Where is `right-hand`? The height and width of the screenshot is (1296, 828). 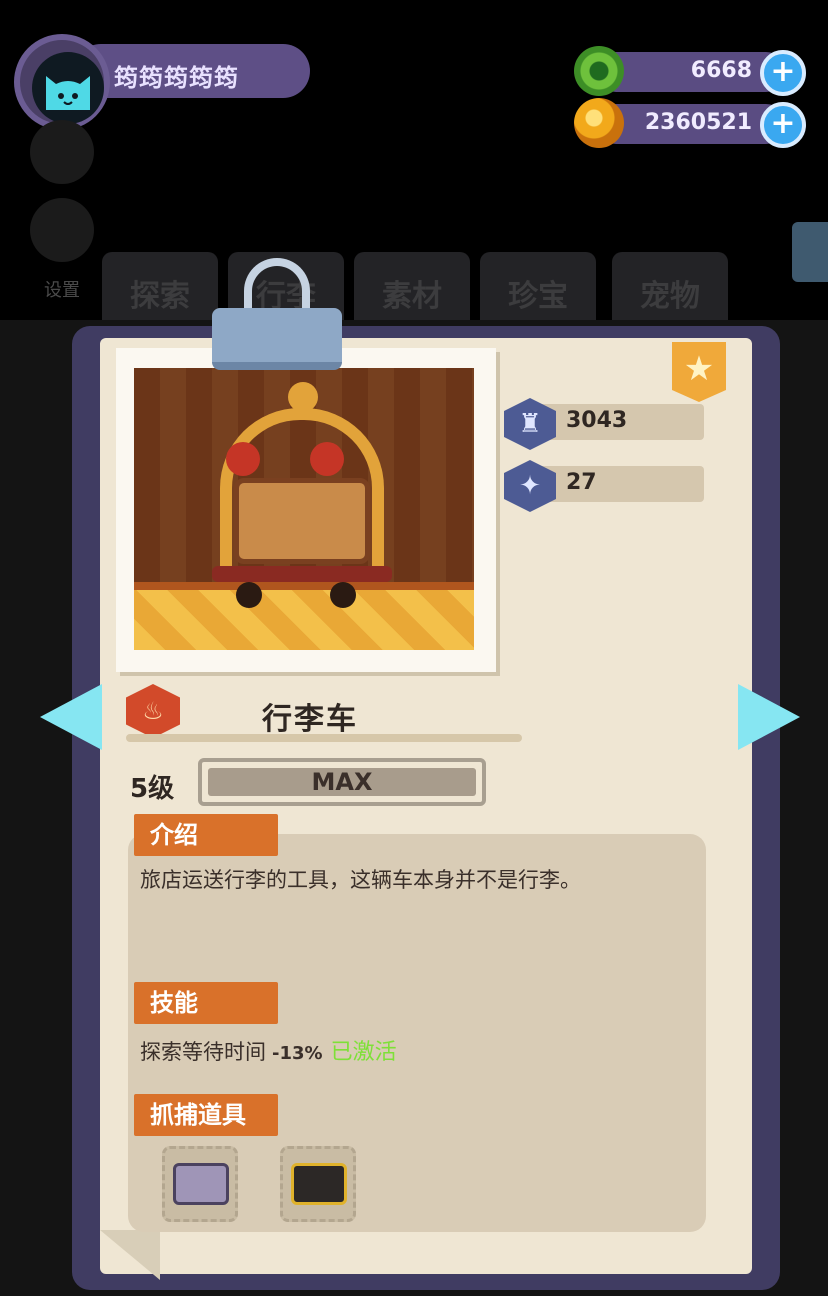 right-hand is located at coordinates (327, 459).